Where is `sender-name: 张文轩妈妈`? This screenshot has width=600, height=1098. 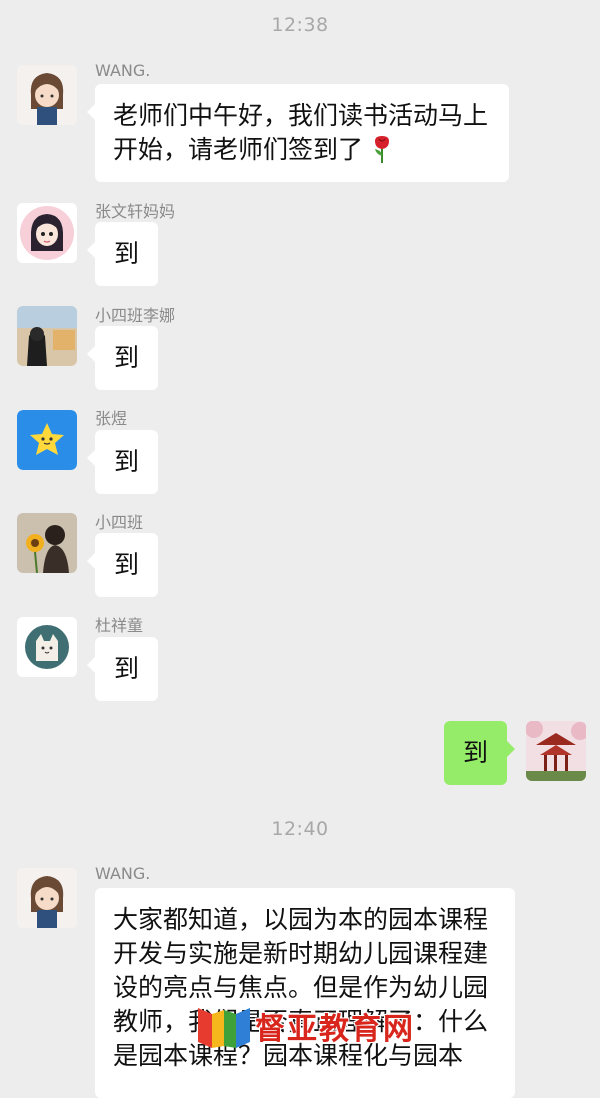
sender-name: 张文轩妈妈 is located at coordinates (135, 211).